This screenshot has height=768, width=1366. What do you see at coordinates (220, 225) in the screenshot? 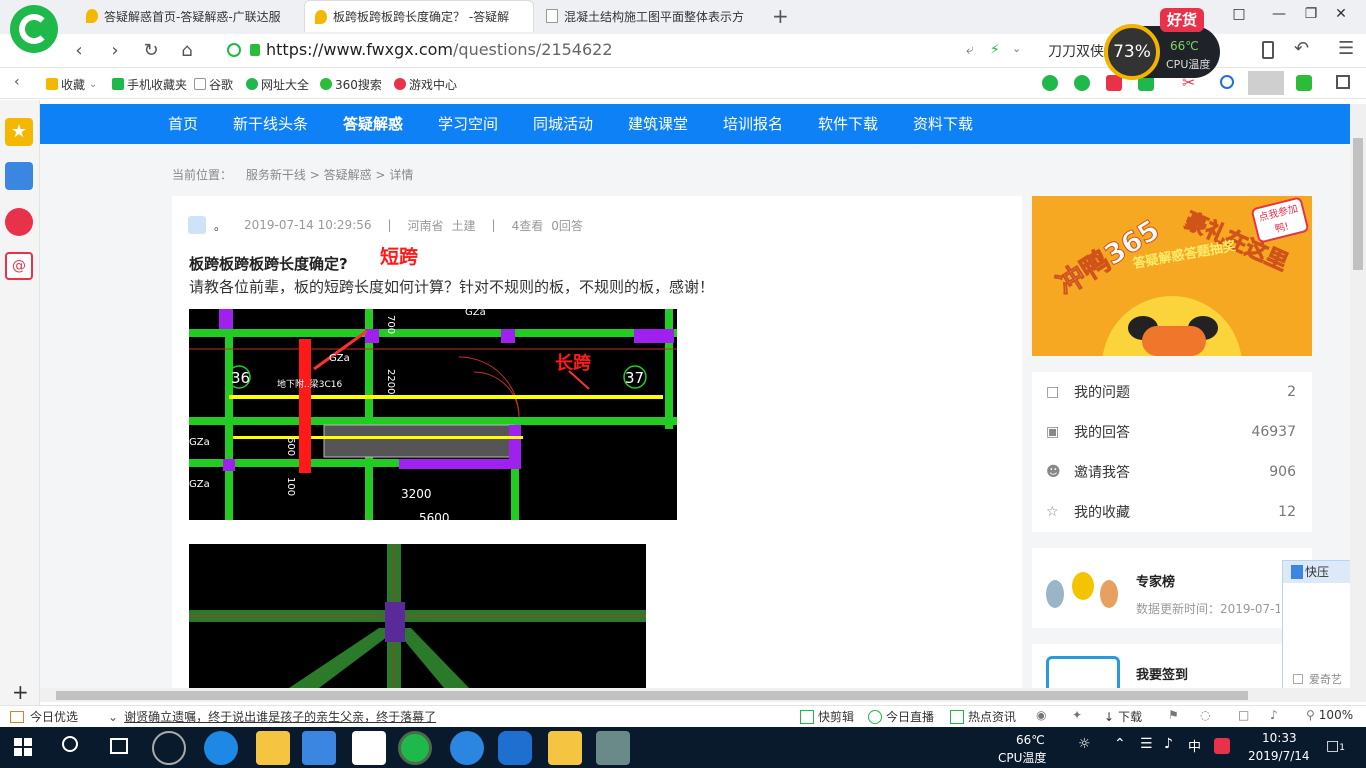
I see `author-name: 。` at bounding box center [220, 225].